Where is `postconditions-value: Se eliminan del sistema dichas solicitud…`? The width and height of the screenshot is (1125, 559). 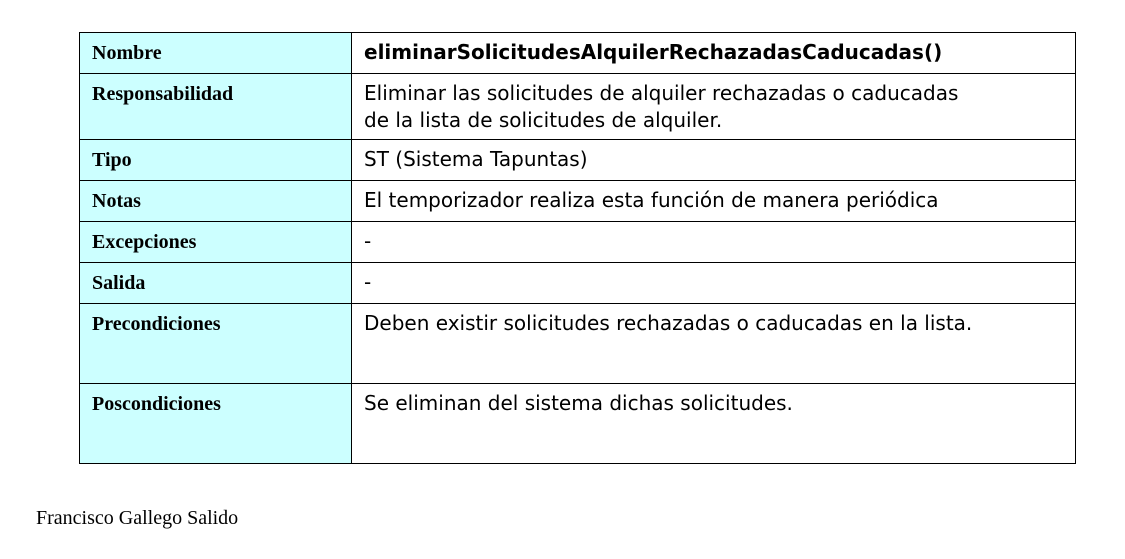 postconditions-value: Se eliminan del sistema dichas solicitud… is located at coordinates (713, 423).